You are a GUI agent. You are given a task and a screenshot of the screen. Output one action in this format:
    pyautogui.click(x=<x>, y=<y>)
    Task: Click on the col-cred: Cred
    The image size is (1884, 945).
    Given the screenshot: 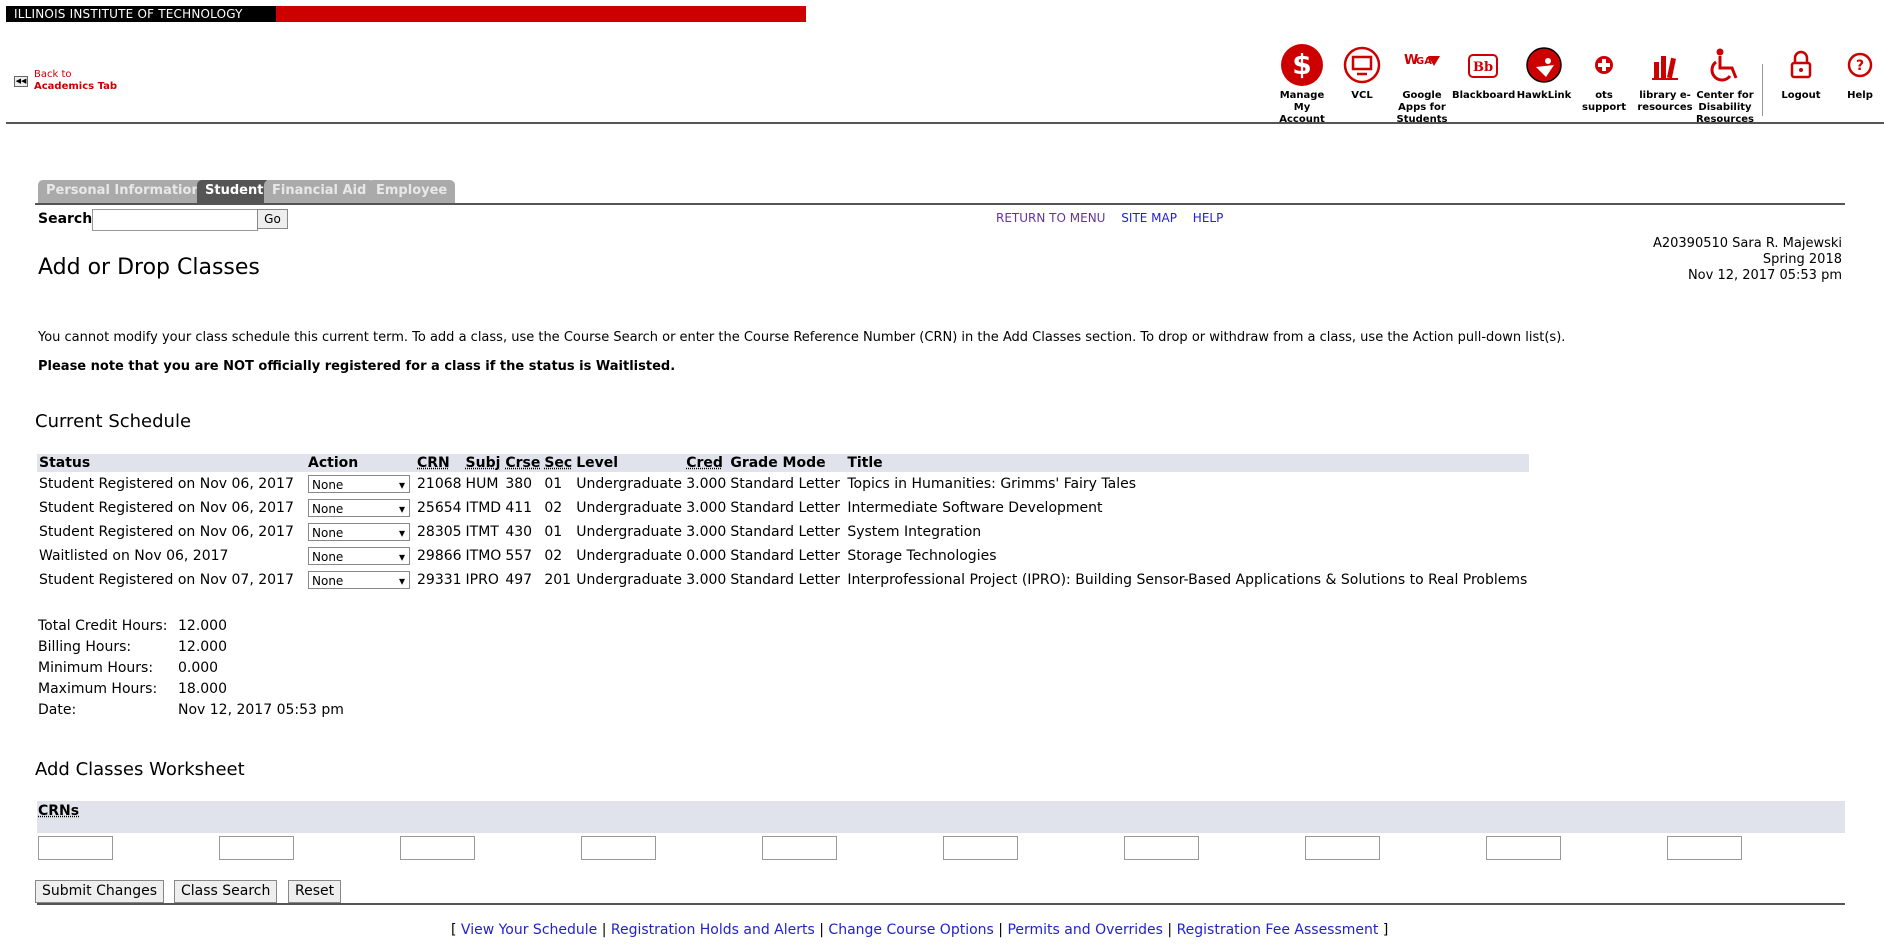 What is the action you would take?
    pyautogui.click(x=706, y=463)
    